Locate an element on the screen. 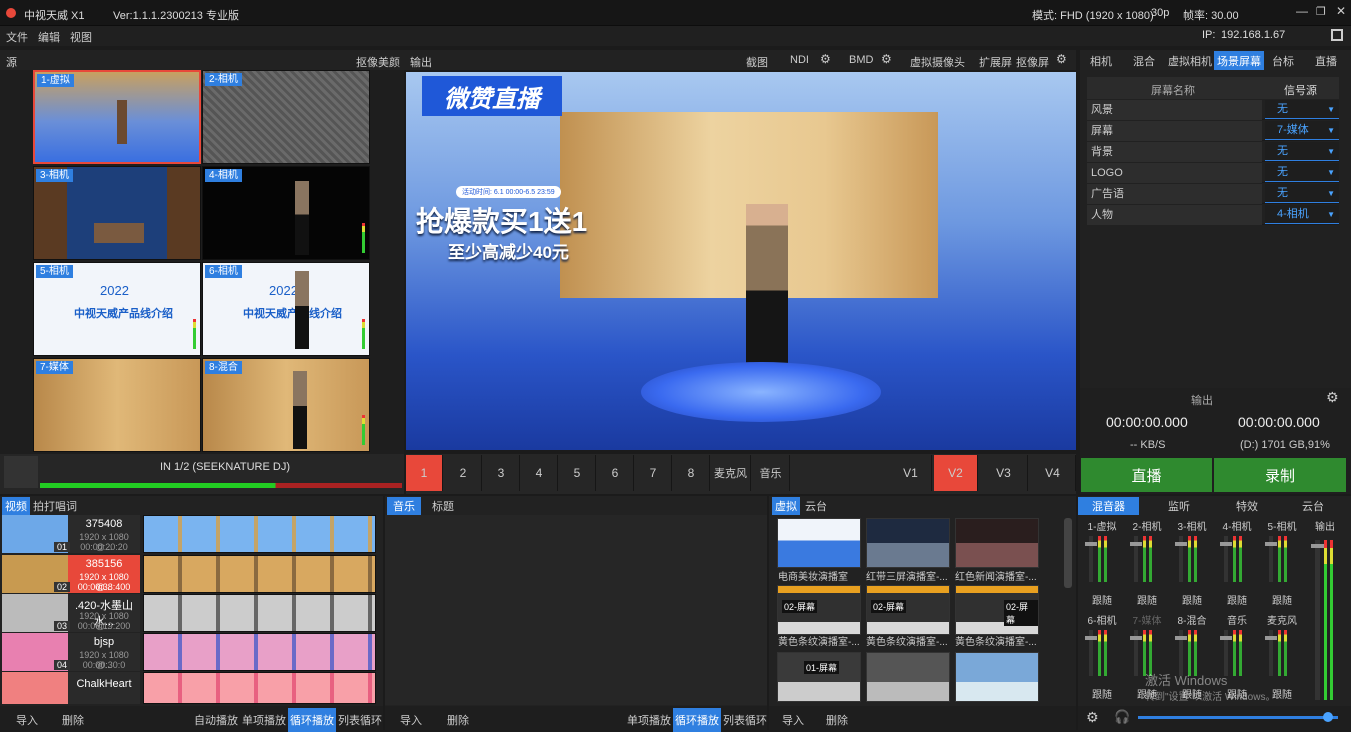  switch-button-4: 4 is located at coordinates (539, 473).